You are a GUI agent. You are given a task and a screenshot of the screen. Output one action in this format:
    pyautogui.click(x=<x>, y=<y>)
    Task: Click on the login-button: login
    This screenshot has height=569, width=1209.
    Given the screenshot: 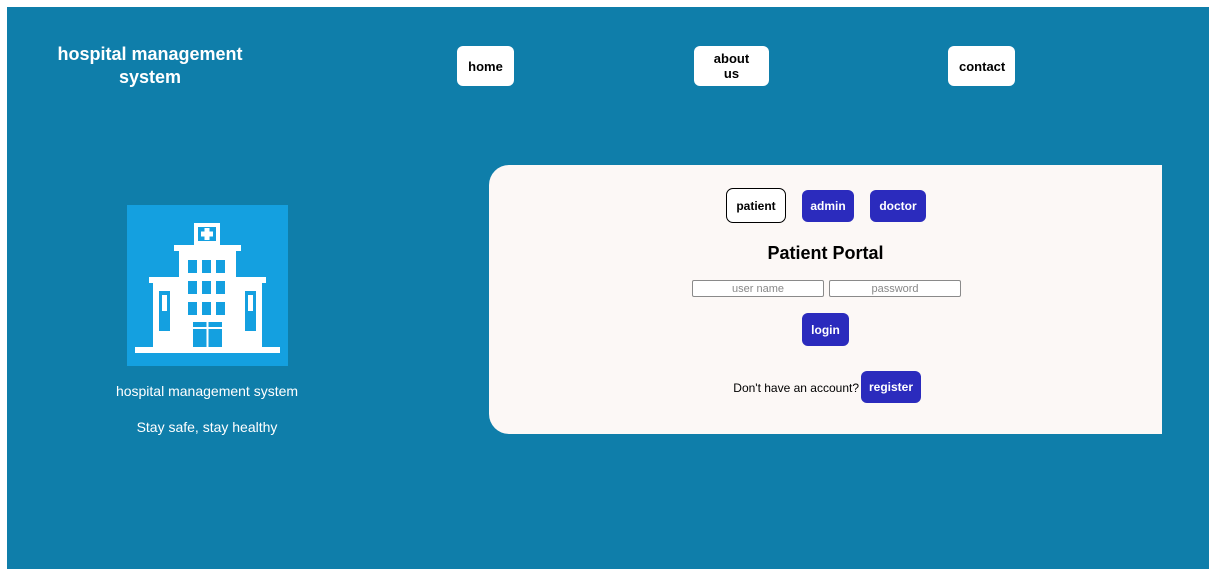 What is the action you would take?
    pyautogui.click(x=825, y=329)
    